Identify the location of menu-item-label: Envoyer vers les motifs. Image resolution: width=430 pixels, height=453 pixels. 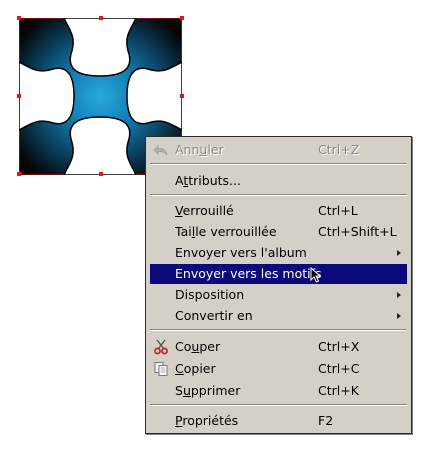
(248, 273).